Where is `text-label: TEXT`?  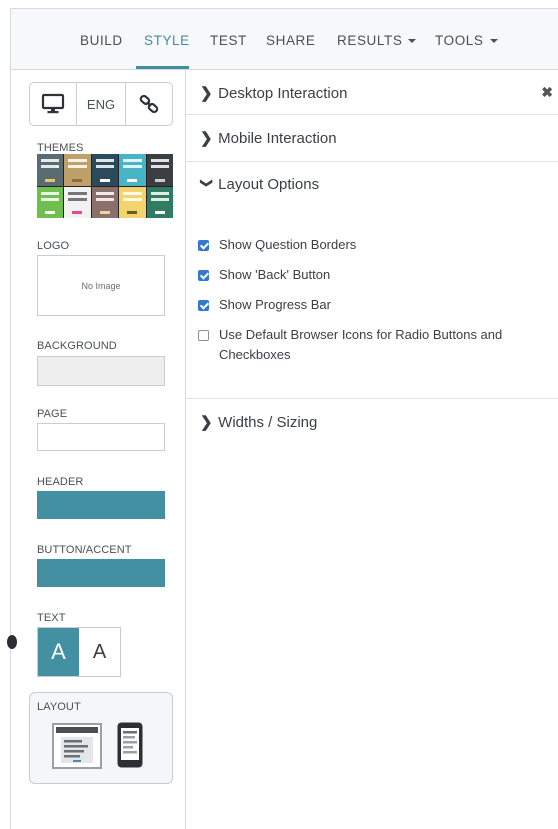 text-label: TEXT is located at coordinates (51, 618).